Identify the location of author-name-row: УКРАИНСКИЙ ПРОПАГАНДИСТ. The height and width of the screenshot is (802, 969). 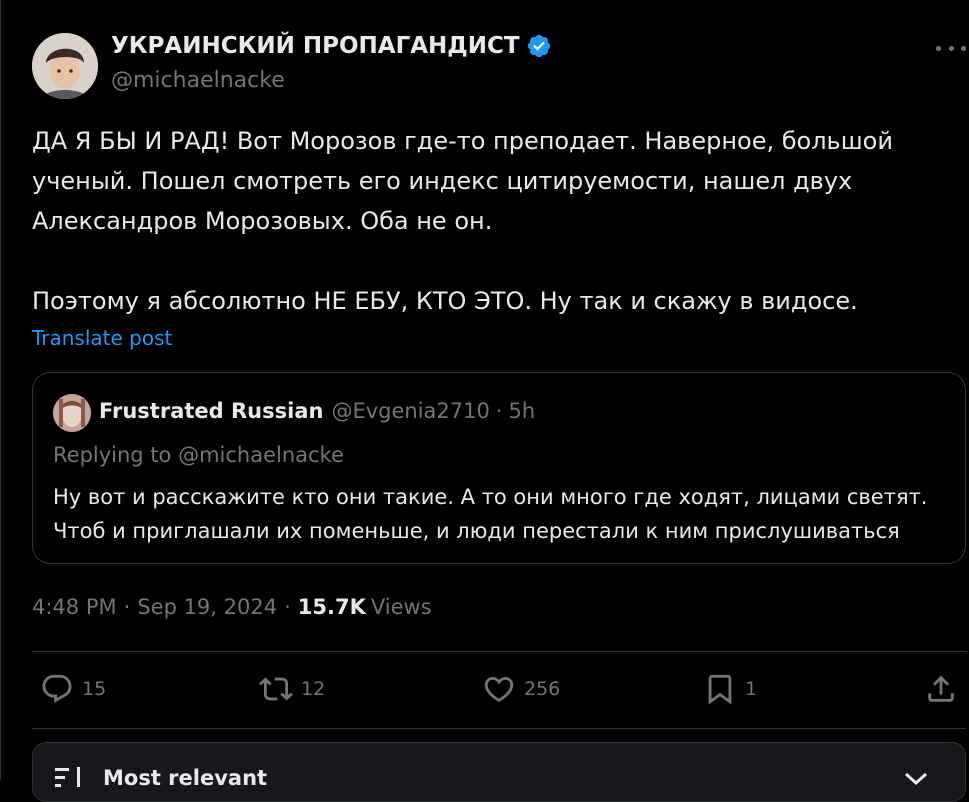
(331, 46).